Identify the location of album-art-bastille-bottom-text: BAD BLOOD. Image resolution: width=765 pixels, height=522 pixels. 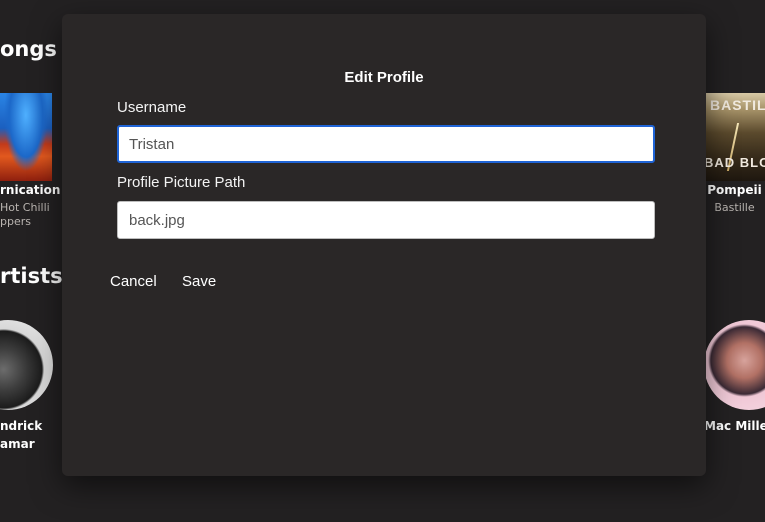
(735, 162).